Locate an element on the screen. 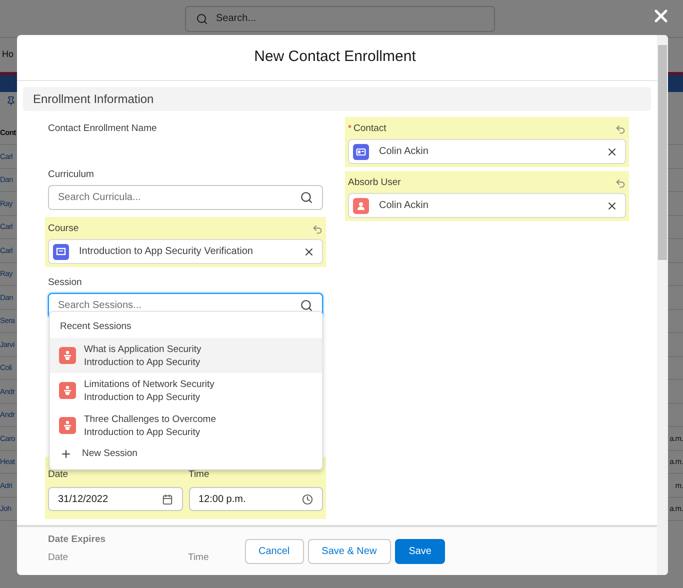 This screenshot has width=683, height=588. section-label: Date Expires is located at coordinates (77, 539).